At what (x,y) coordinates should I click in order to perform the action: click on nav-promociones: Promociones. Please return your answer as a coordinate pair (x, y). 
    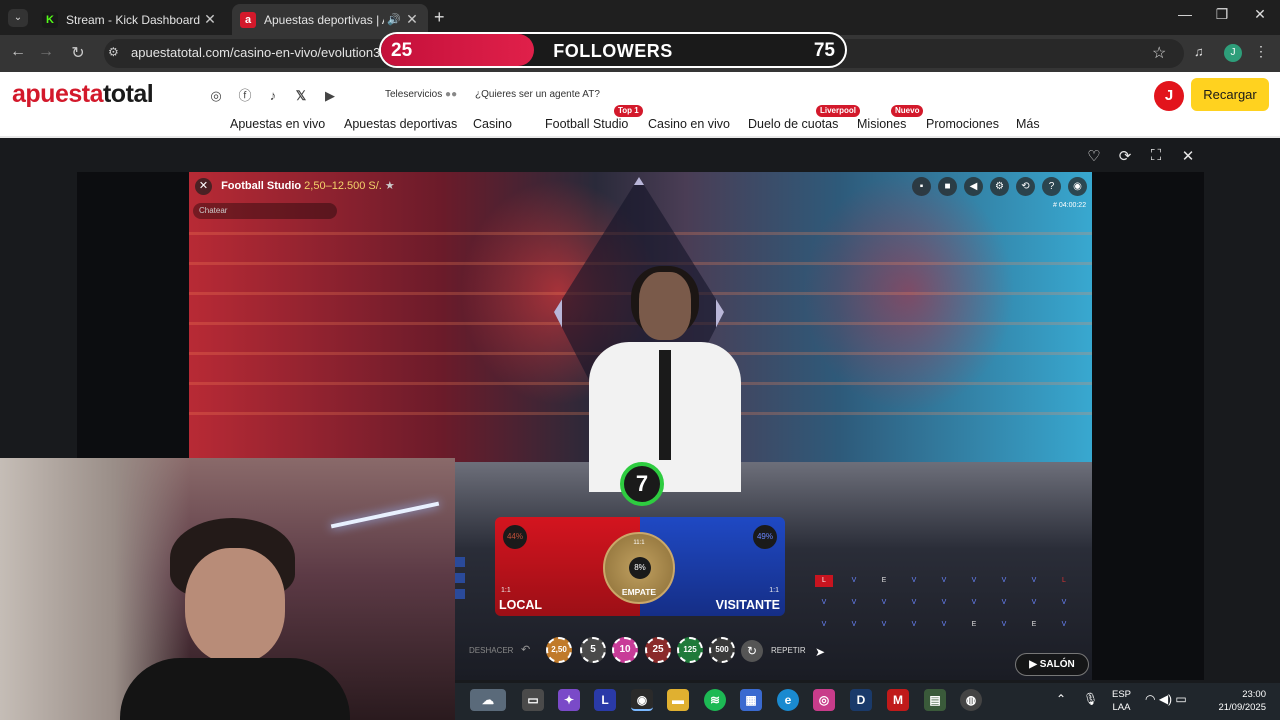
    Looking at the image, I should click on (962, 124).